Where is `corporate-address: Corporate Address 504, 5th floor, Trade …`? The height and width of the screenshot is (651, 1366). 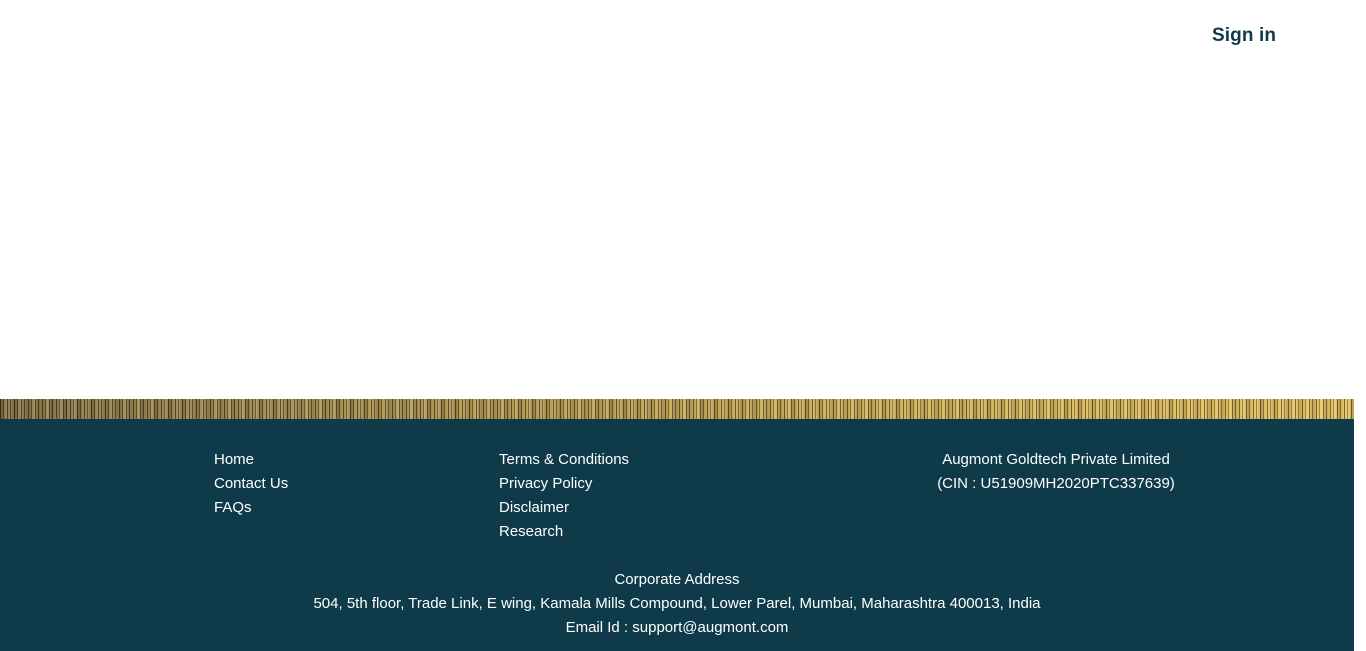
corporate-address: Corporate Address 504, 5th floor, Trade … is located at coordinates (677, 604).